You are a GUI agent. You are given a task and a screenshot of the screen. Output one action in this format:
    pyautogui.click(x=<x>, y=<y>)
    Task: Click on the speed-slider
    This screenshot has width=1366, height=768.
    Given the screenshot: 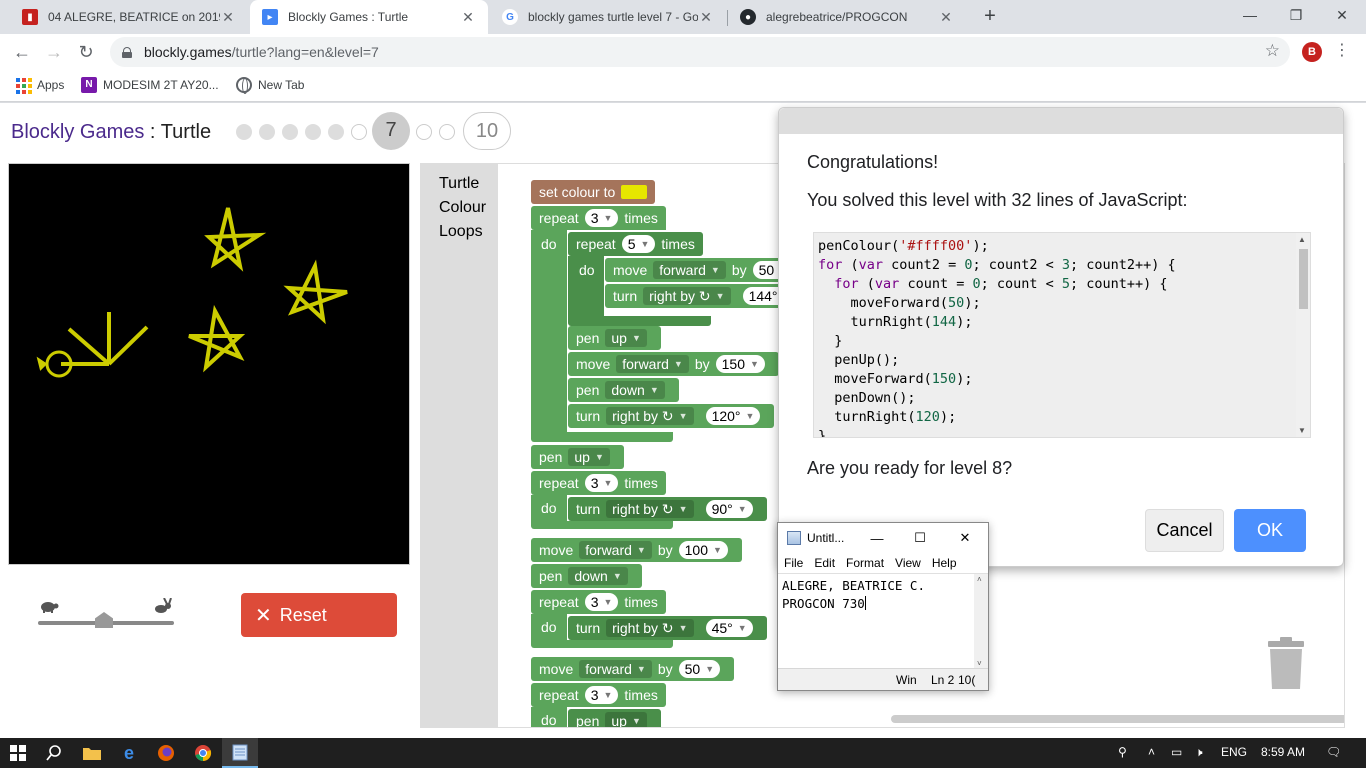 What is the action you would take?
    pyautogui.click(x=108, y=613)
    